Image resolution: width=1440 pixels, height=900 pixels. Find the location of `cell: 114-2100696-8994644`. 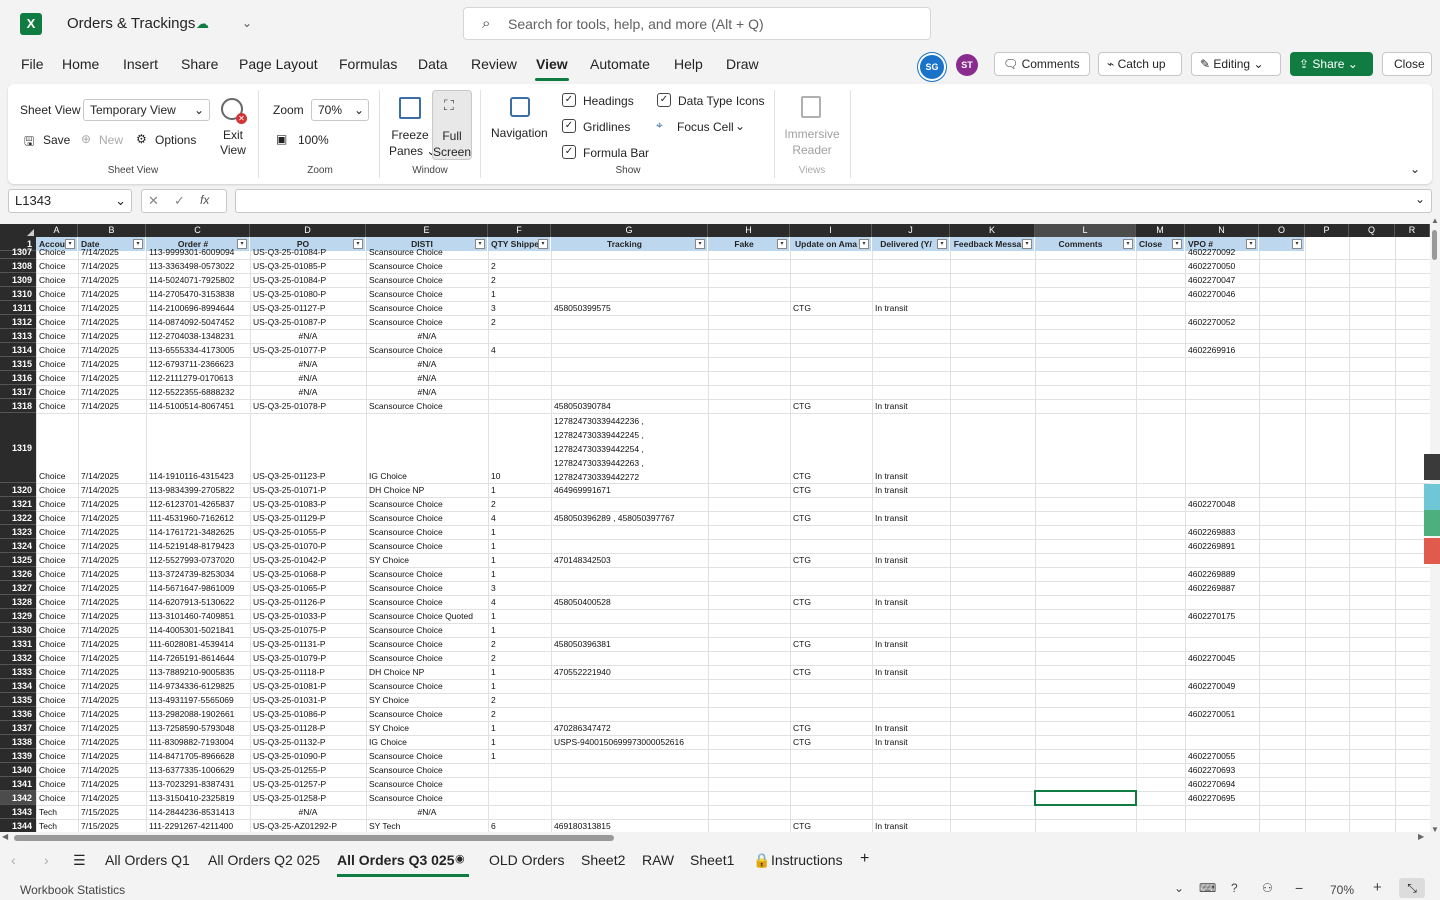

cell: 114-2100696-8994644 is located at coordinates (198, 308).